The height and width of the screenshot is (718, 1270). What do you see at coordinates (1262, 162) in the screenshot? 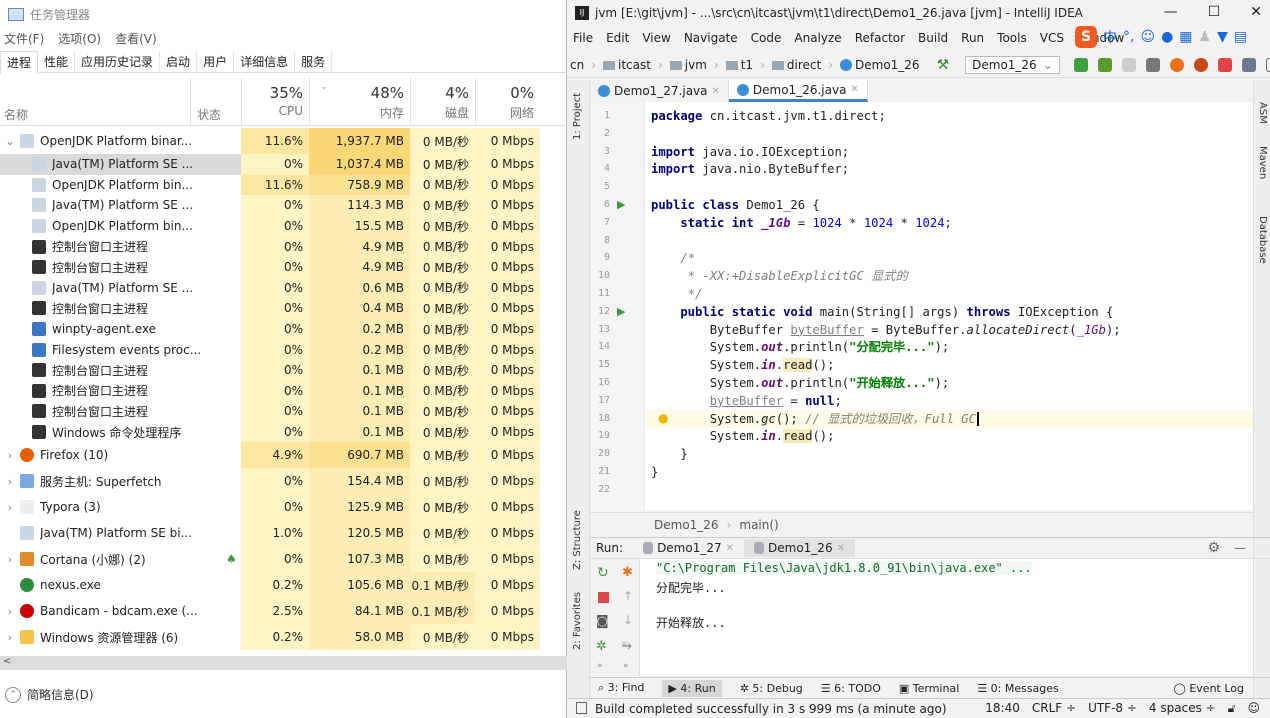
I see `maven-tool-button: Maven` at bounding box center [1262, 162].